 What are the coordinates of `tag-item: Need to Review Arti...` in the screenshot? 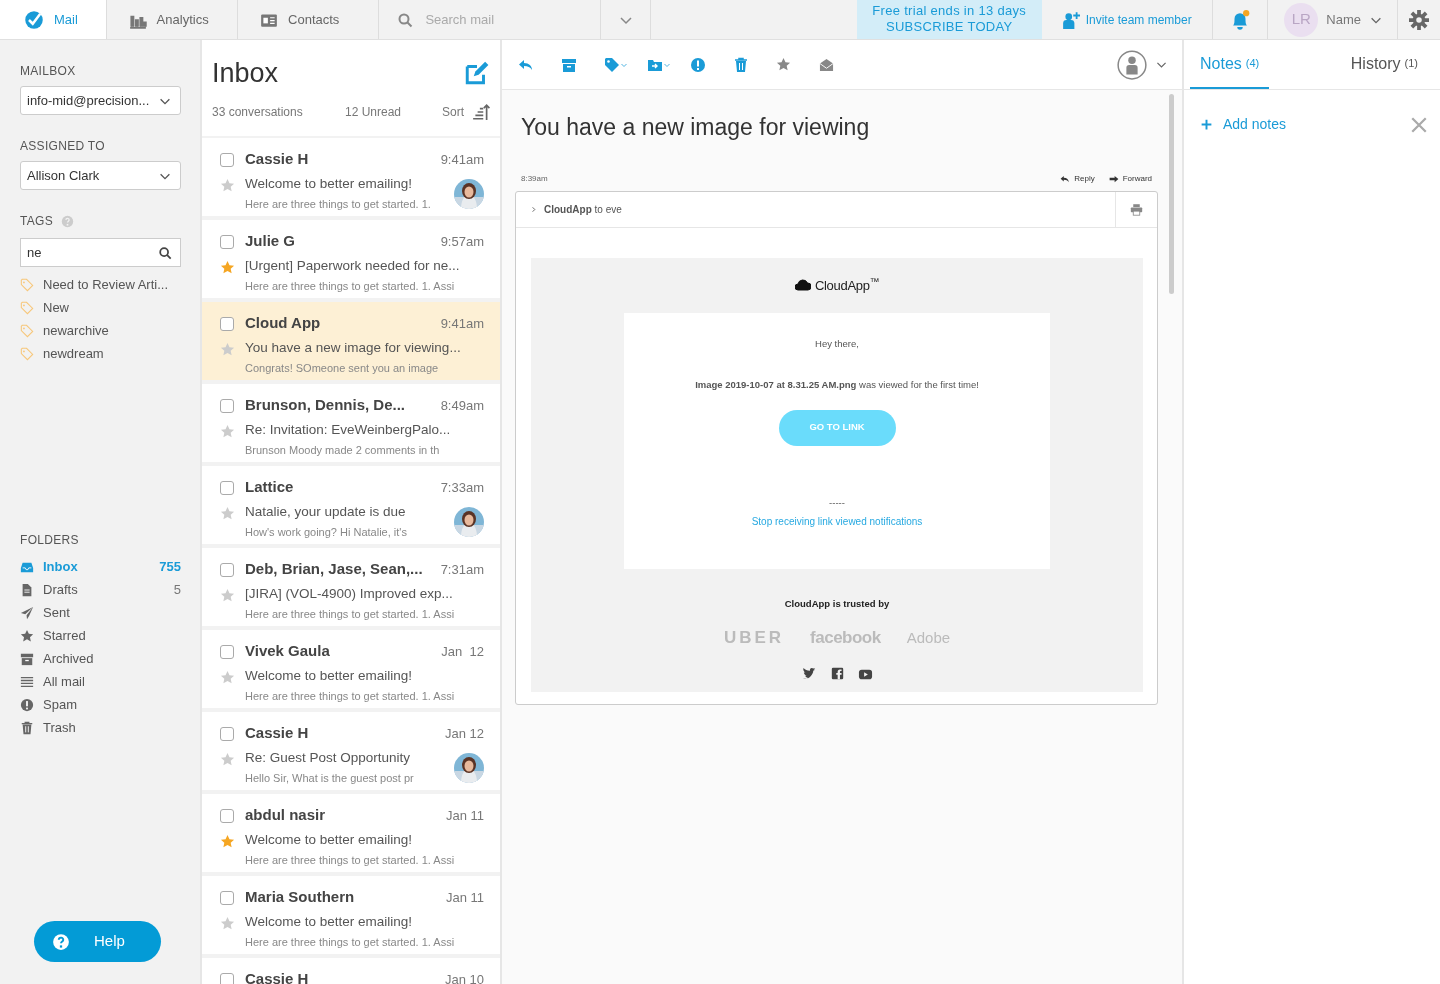 It's located at (100, 284).